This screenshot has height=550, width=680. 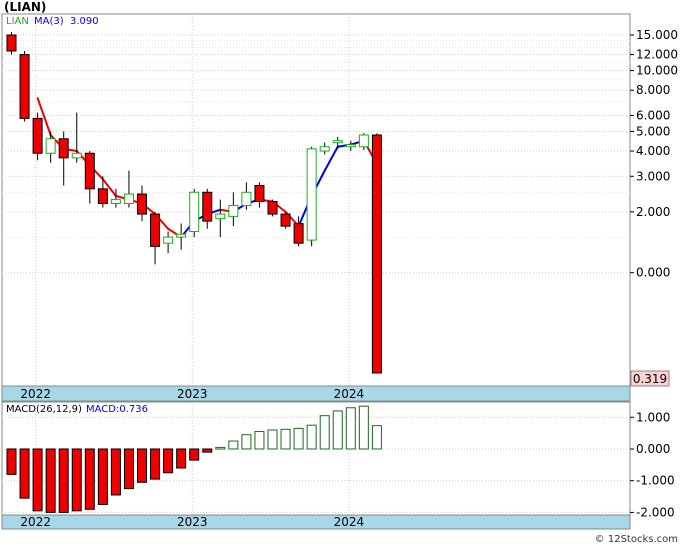 What do you see at coordinates (349, 522) in the screenshot?
I see `macd-year-label: 2024` at bounding box center [349, 522].